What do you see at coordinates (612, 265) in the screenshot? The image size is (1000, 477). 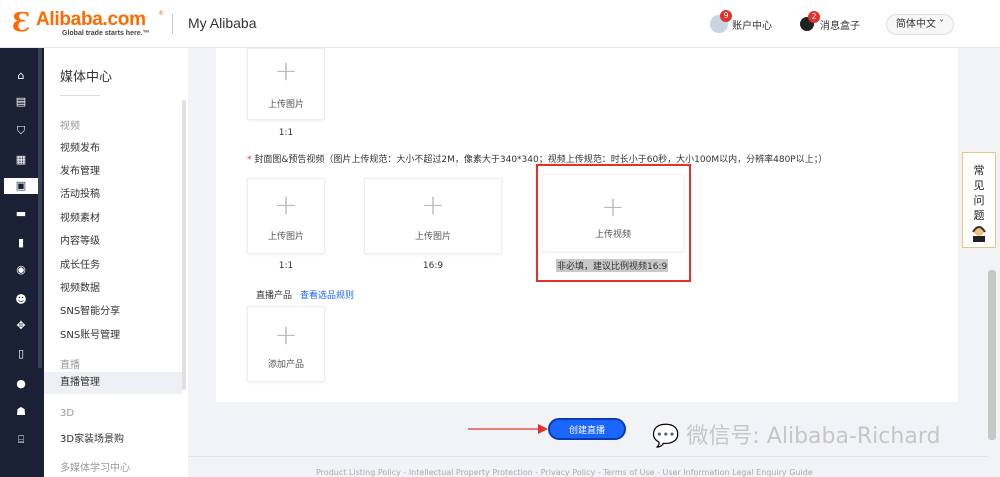 I see `video-optional-hint: 非必填，建议比例视频16:9` at bounding box center [612, 265].